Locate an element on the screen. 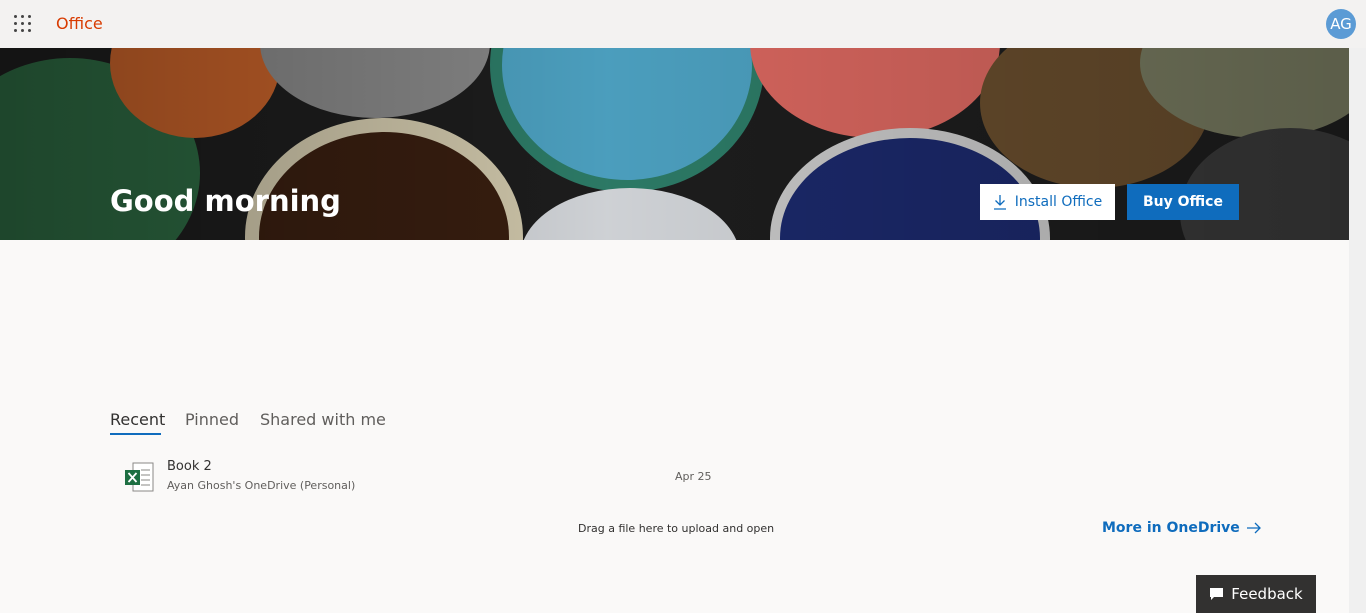 This screenshot has width=1366, height=613. tab-pinned: Pinned is located at coordinates (212, 419).